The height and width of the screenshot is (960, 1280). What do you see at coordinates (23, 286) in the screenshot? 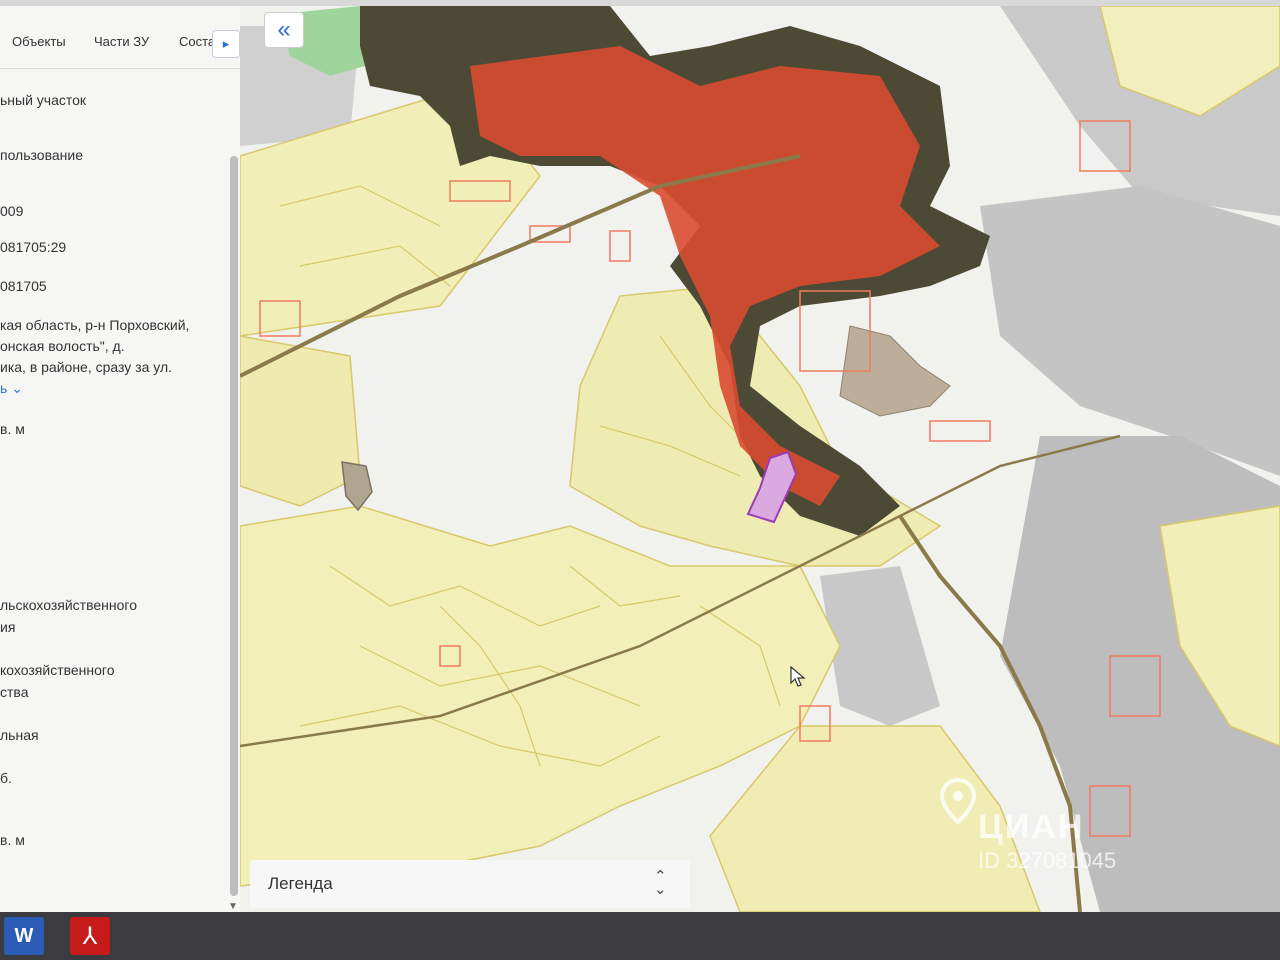
I see `cadastral-quarter-value: 081705` at bounding box center [23, 286].